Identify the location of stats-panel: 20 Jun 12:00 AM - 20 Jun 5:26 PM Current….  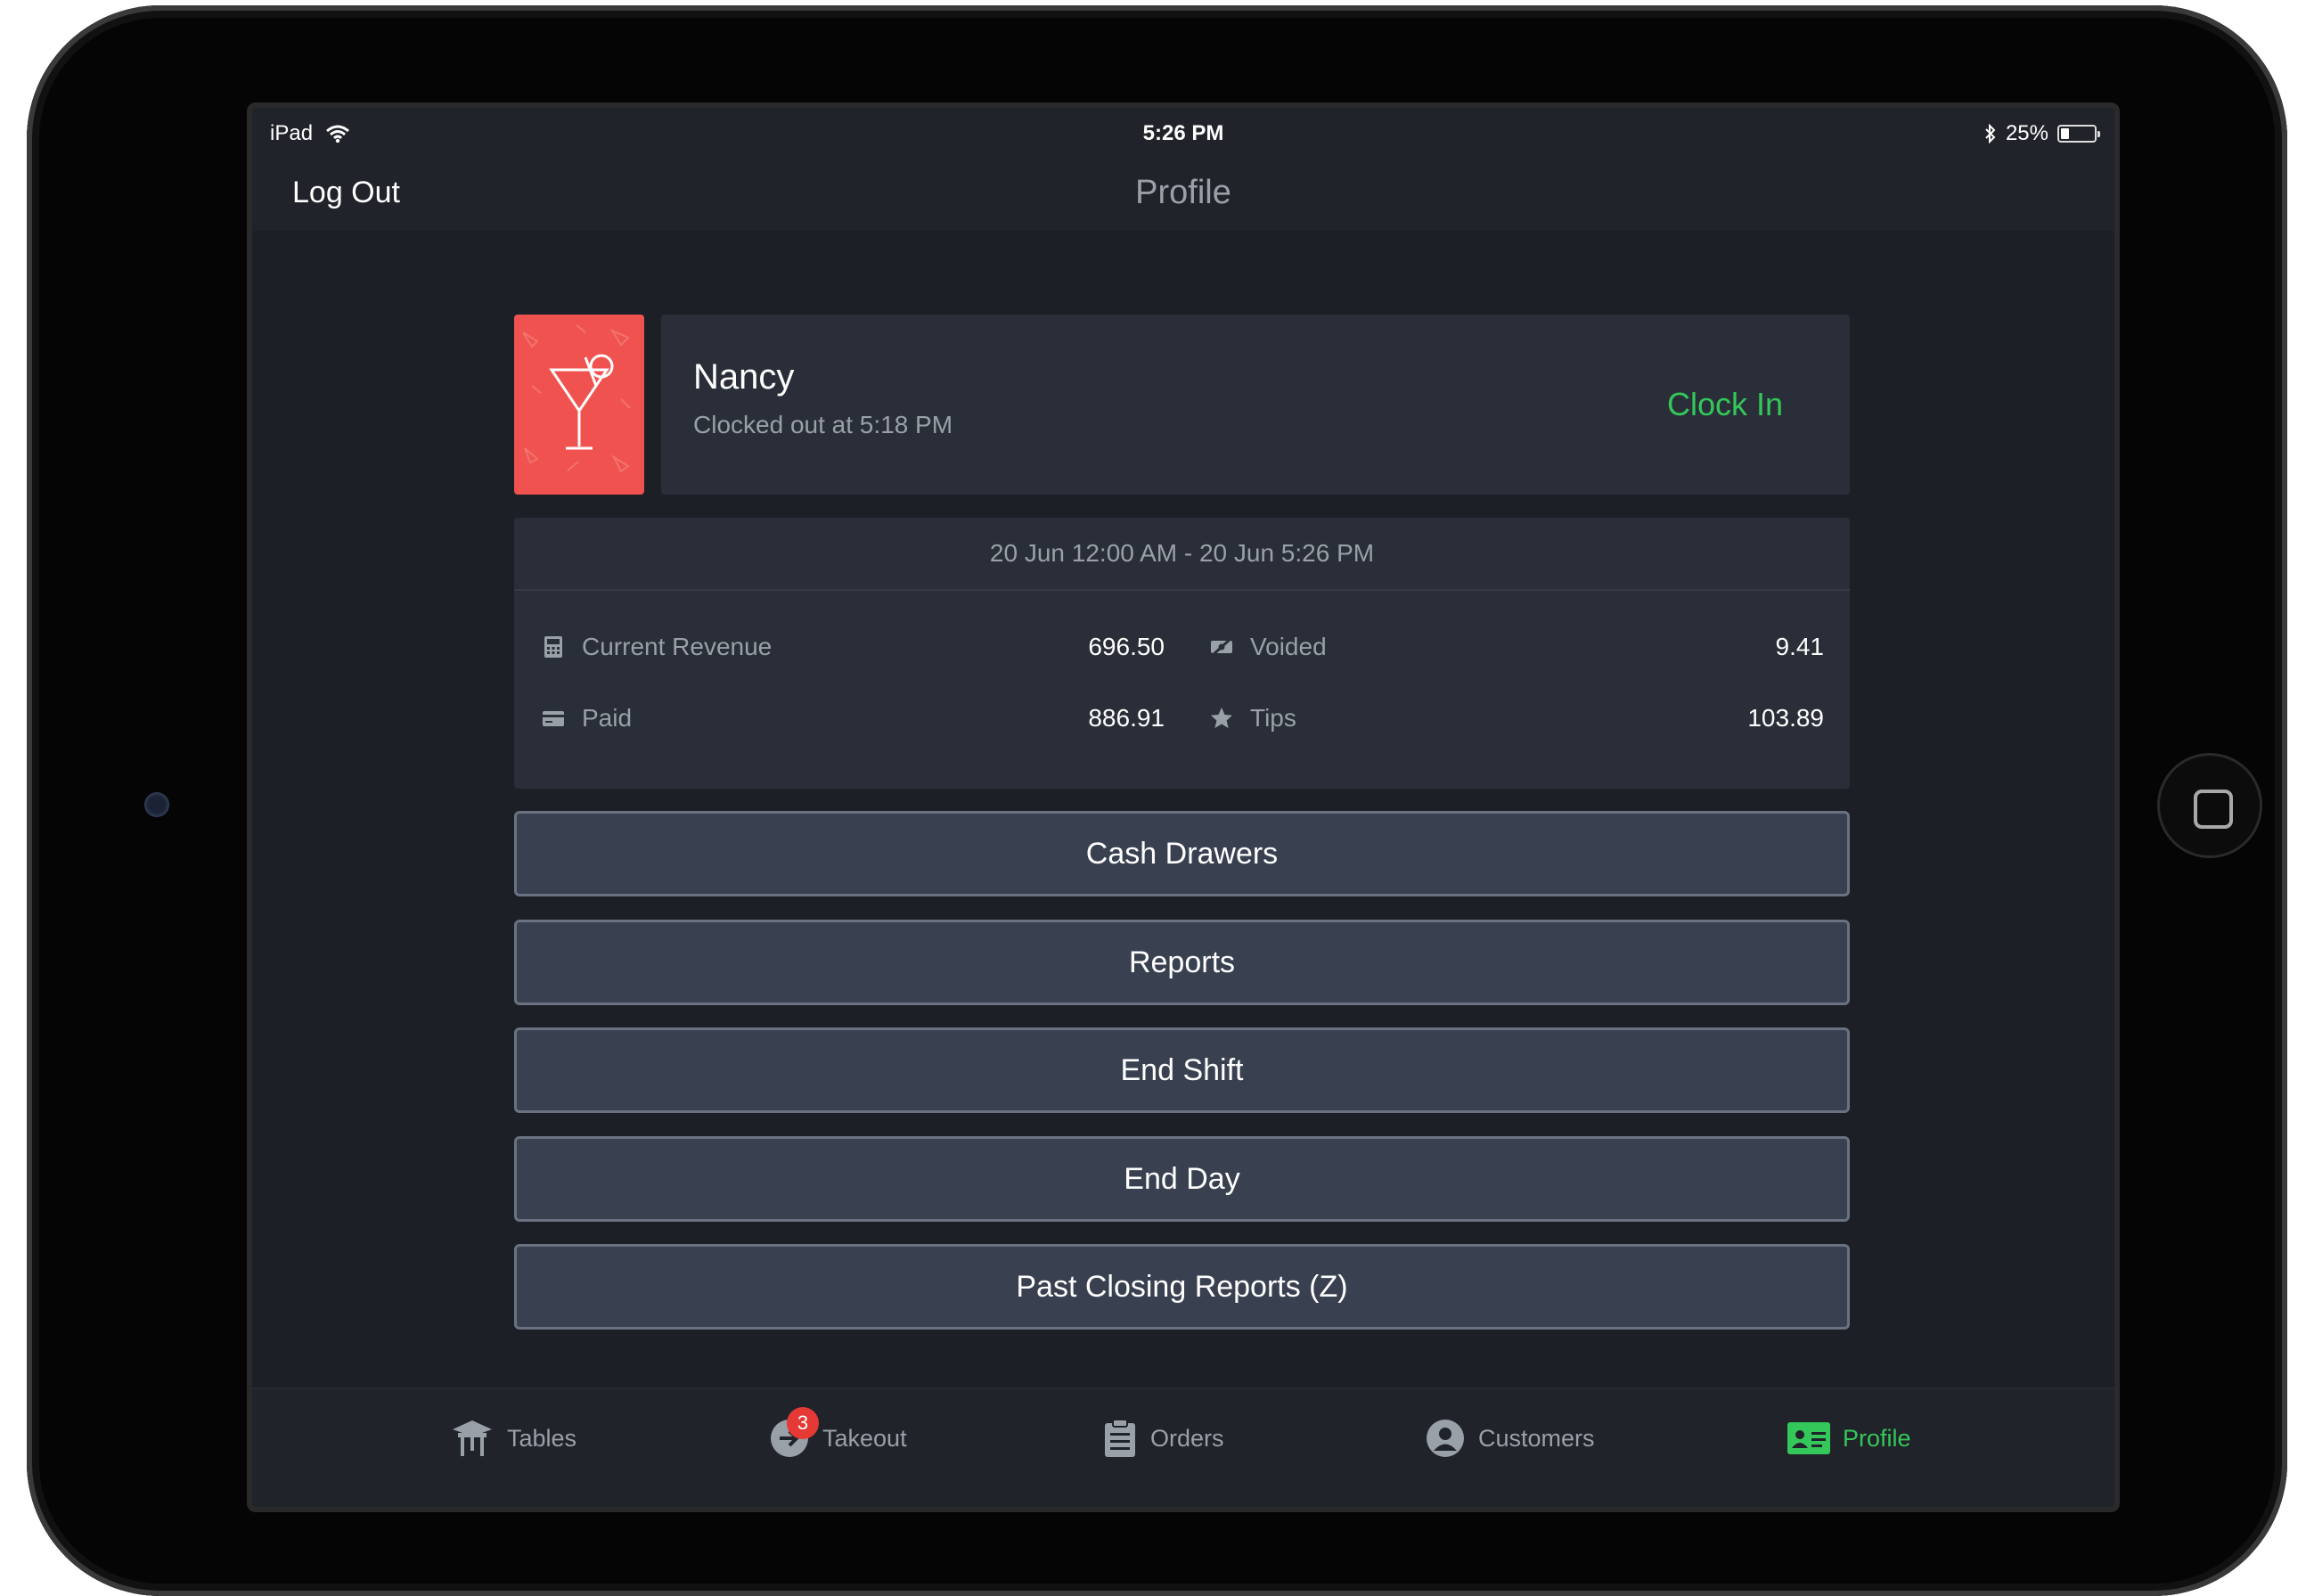
(1182, 653).